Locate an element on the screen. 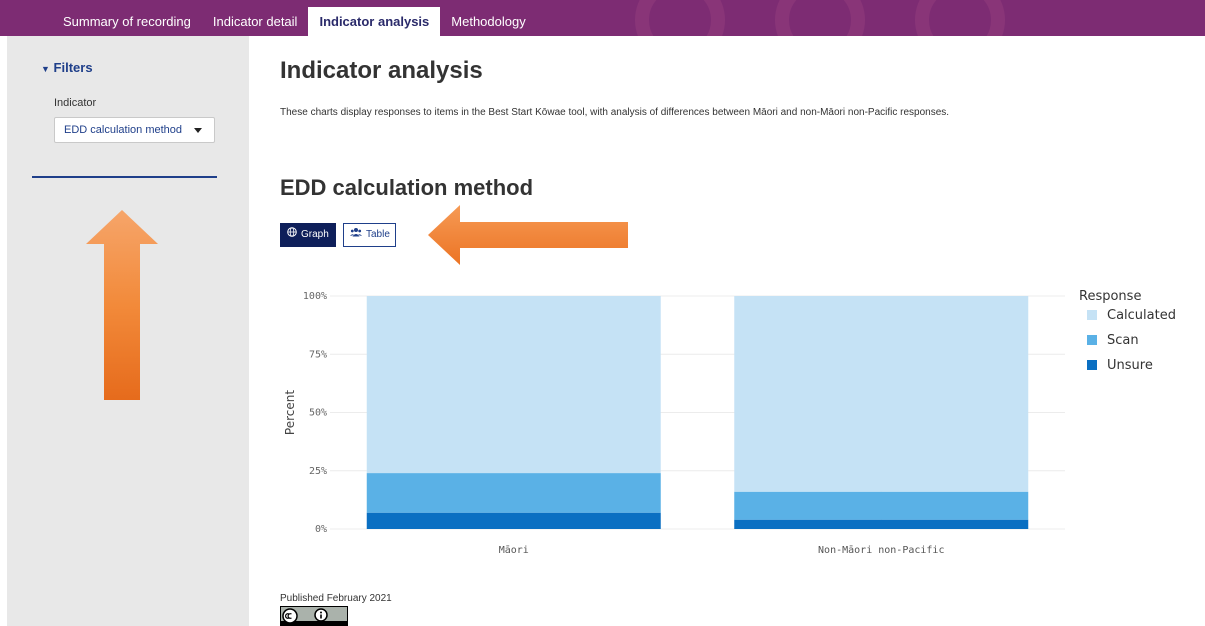  y-tick-label: 25% is located at coordinates (318, 471).